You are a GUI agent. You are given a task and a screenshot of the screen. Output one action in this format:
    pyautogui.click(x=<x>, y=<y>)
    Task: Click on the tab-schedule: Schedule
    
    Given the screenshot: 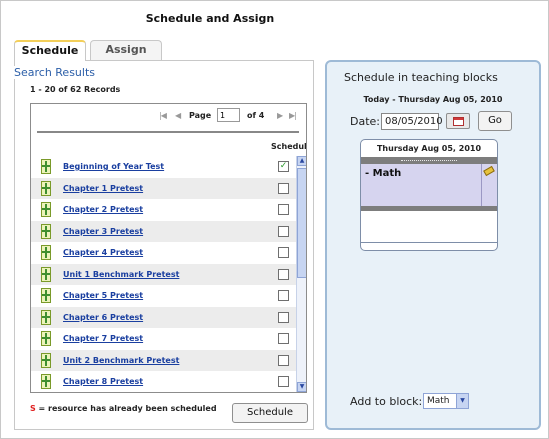 What is the action you would take?
    pyautogui.click(x=50, y=50)
    